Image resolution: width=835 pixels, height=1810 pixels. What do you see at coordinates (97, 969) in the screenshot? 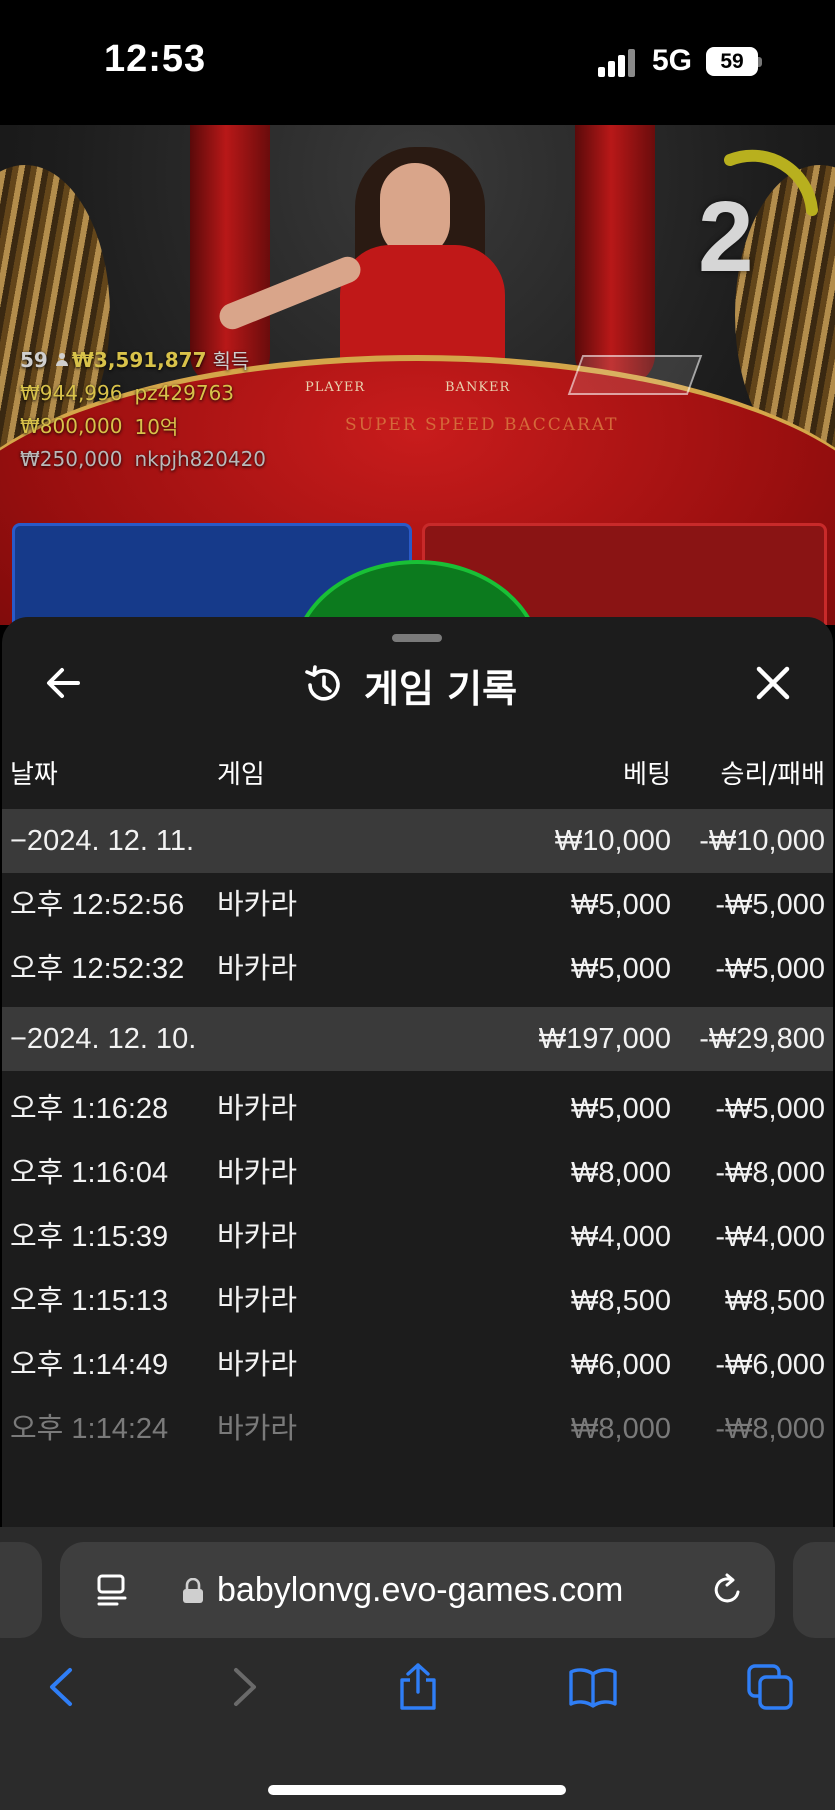
I see `row-time: 오후 12:52:32` at bounding box center [97, 969].